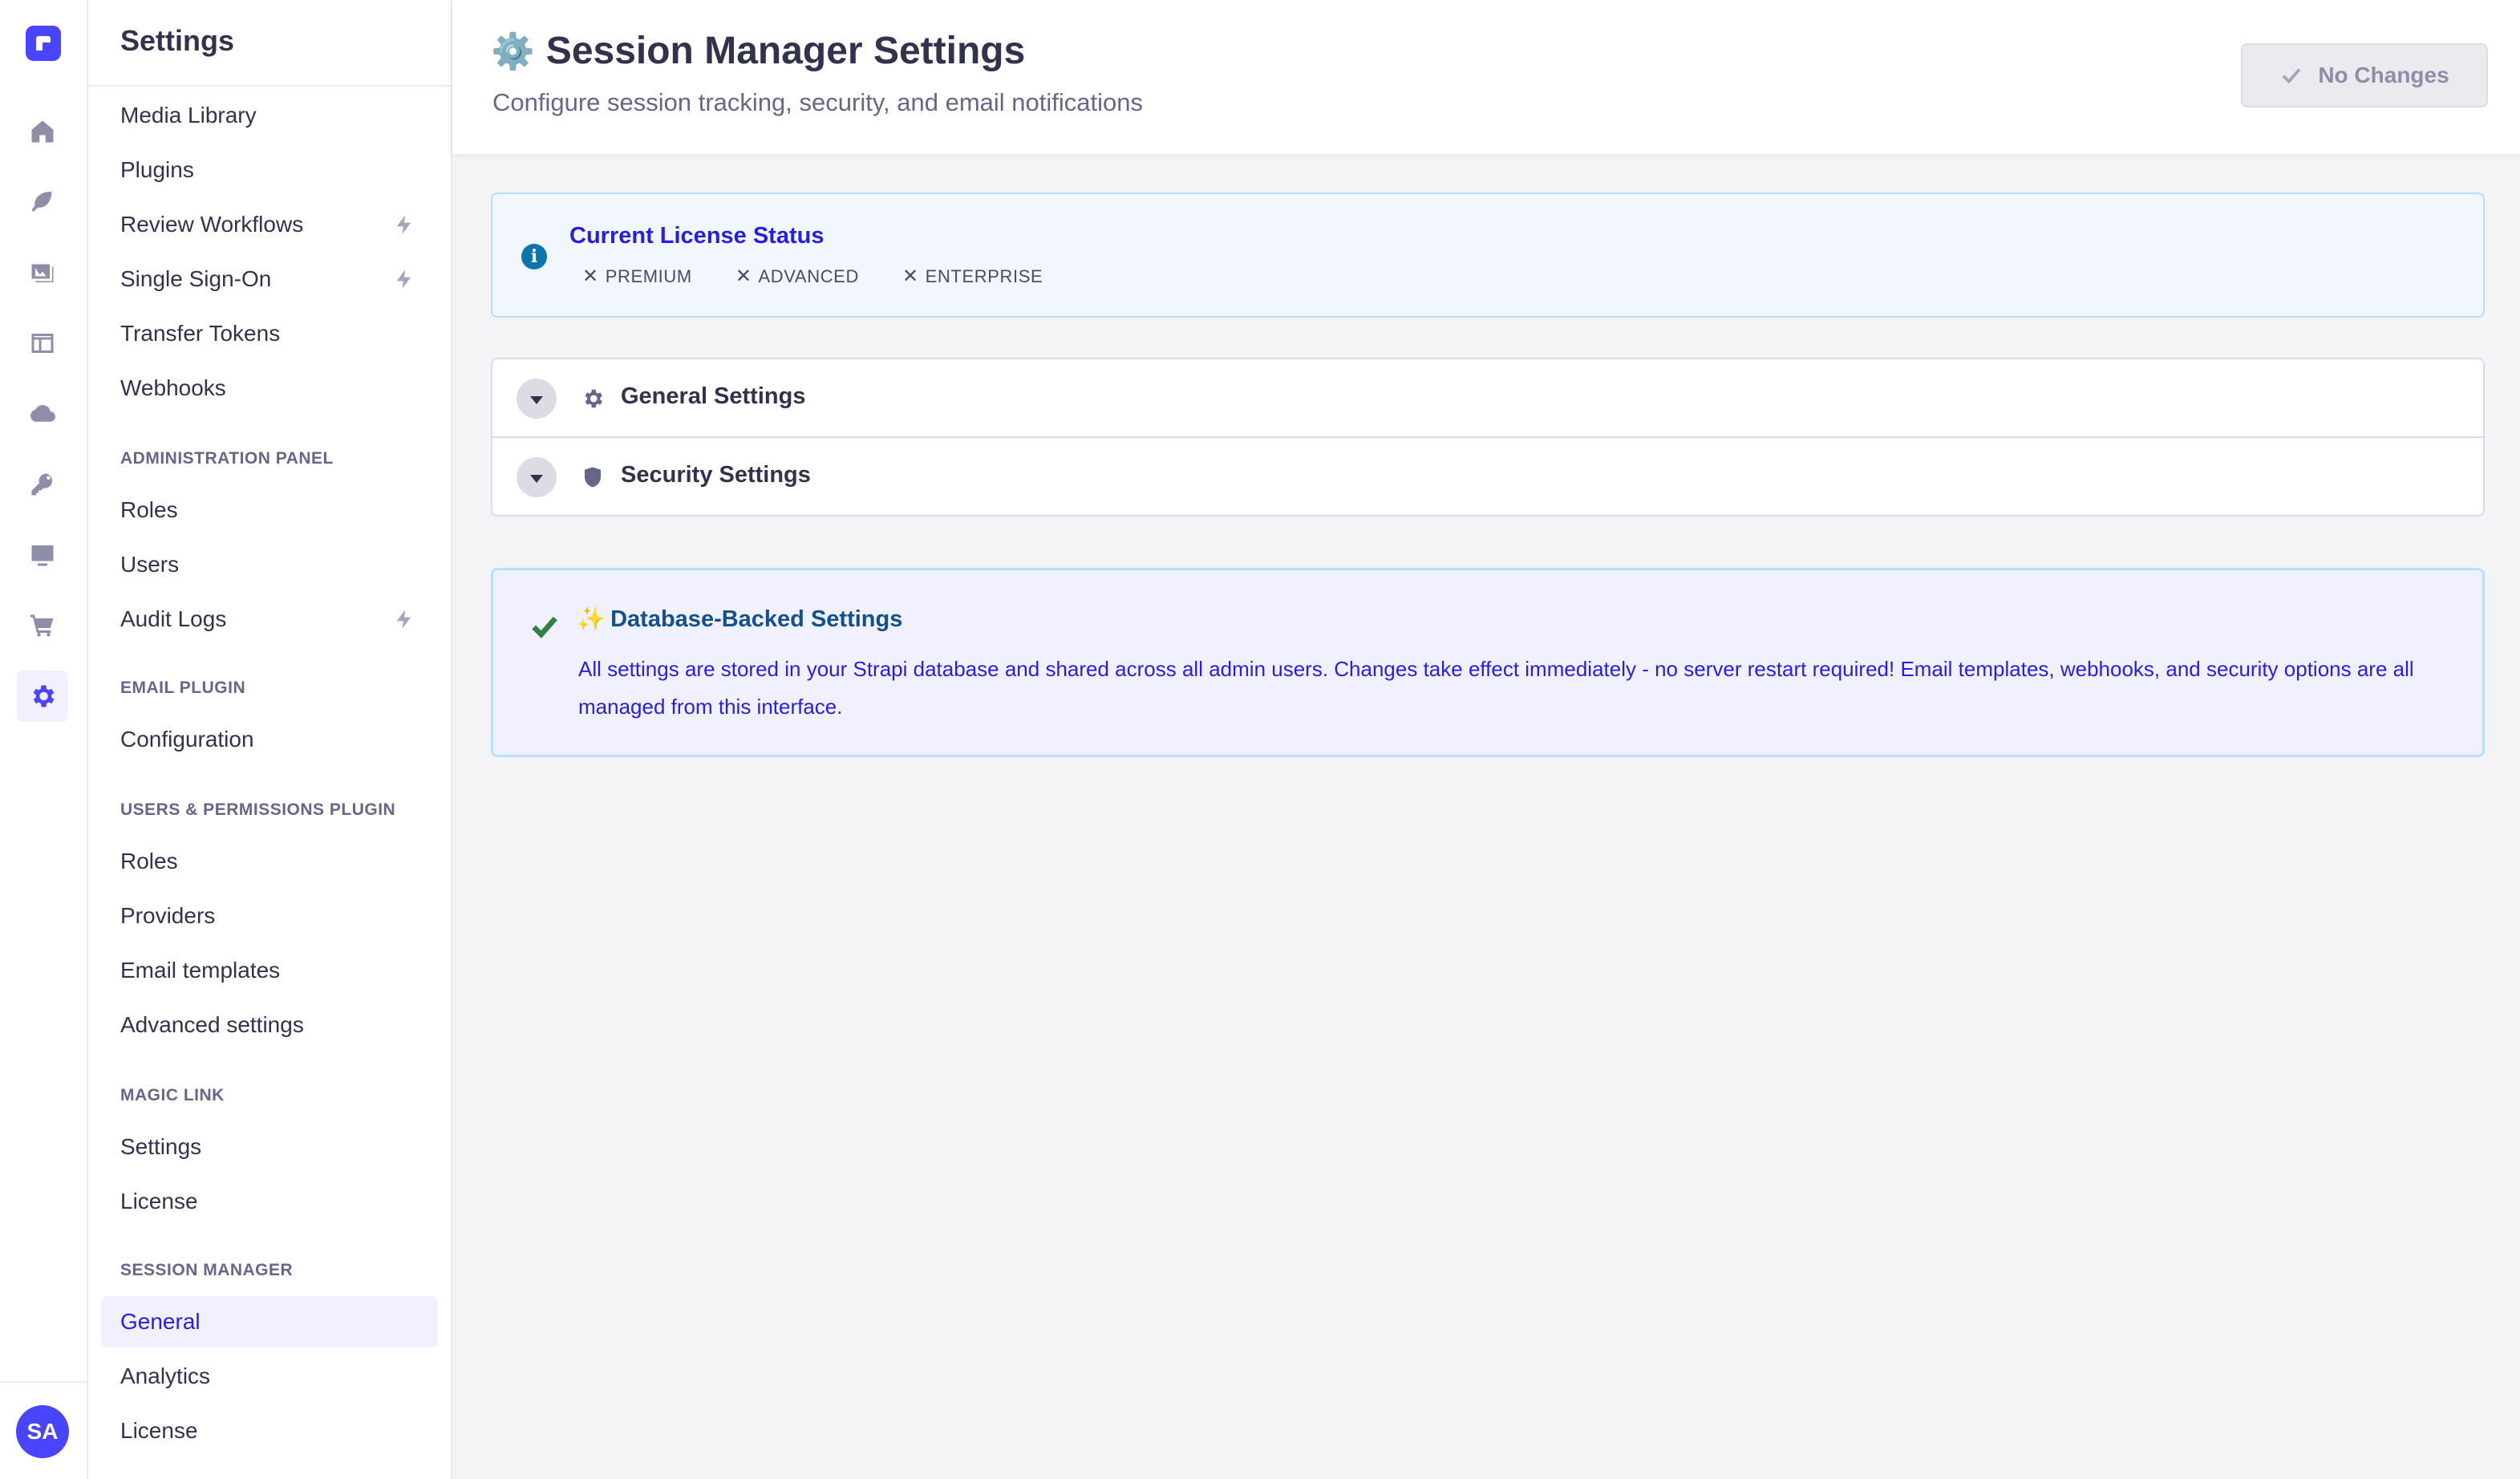 The width and height of the screenshot is (2520, 1479). I want to click on save-button: No Changes, so click(2364, 75).